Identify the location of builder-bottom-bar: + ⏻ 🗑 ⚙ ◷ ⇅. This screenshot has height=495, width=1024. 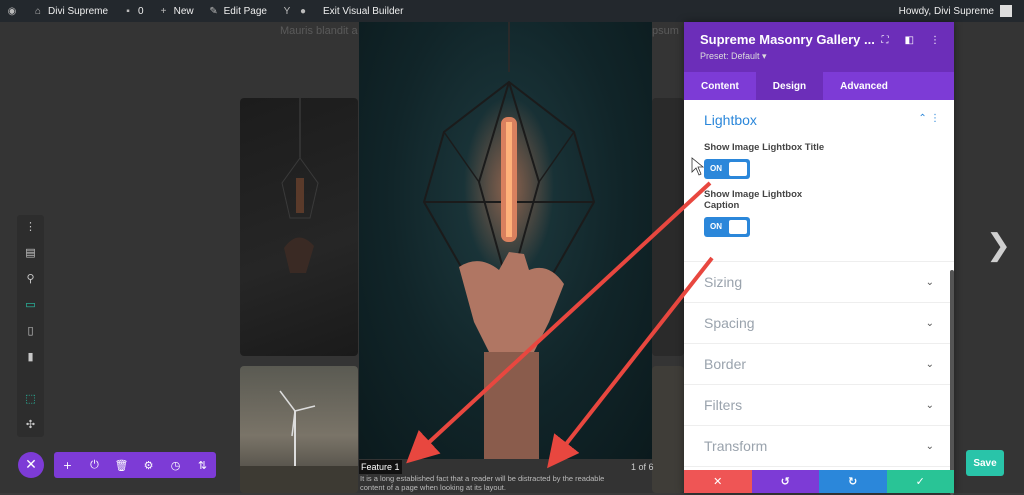
(135, 465).